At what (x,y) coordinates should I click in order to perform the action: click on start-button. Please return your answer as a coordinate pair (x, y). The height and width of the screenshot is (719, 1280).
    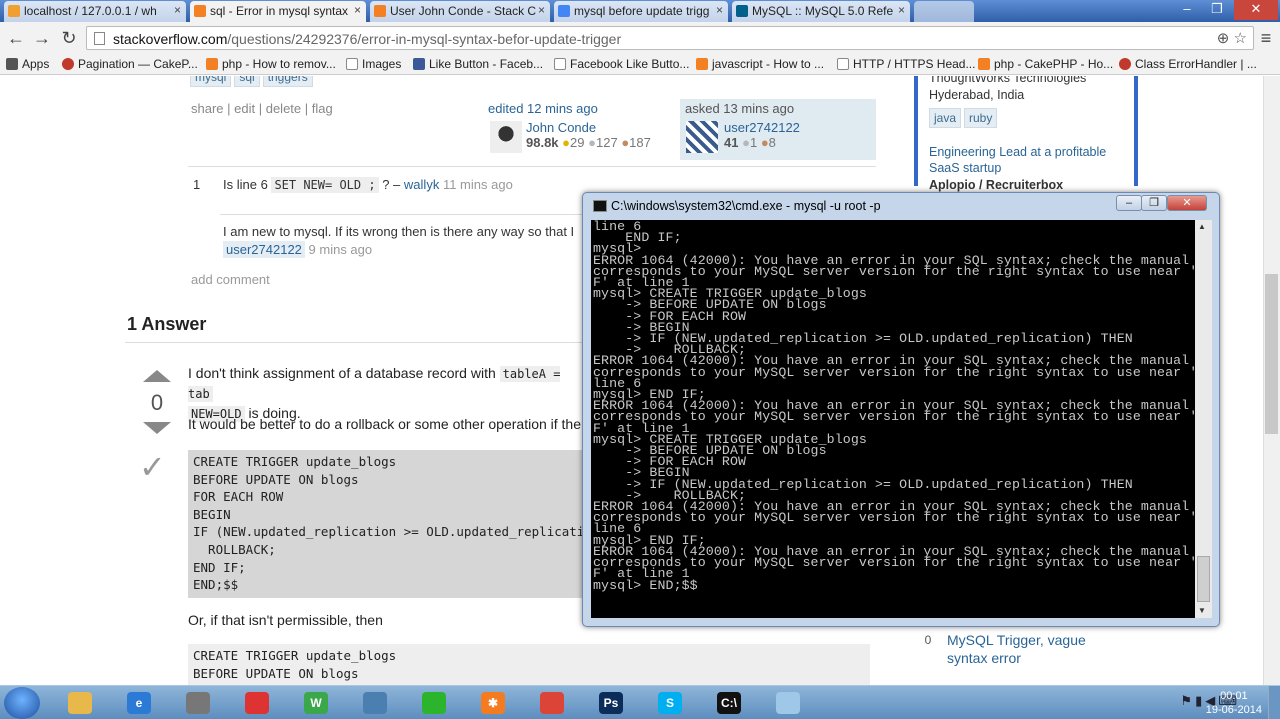
    Looking at the image, I should click on (22, 703).